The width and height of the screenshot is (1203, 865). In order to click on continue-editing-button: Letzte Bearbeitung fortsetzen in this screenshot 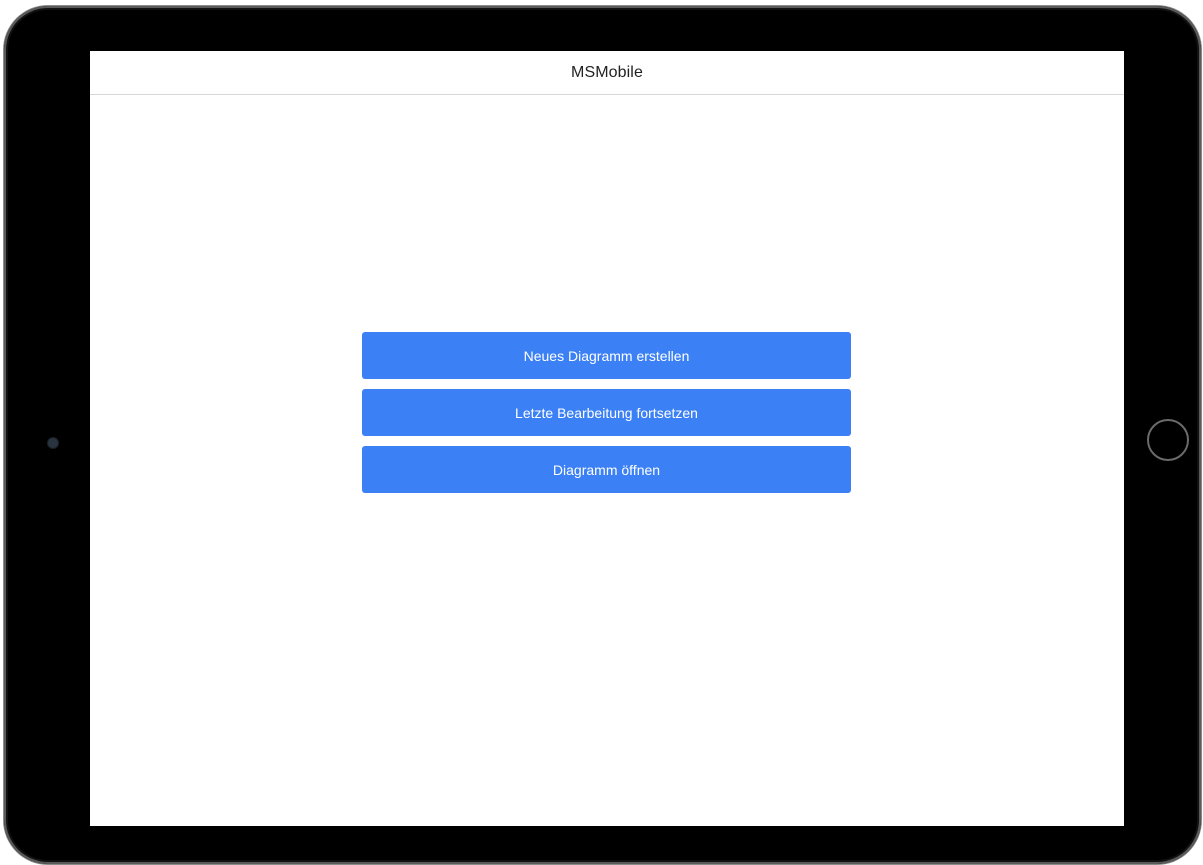, I will do `click(606, 412)`.